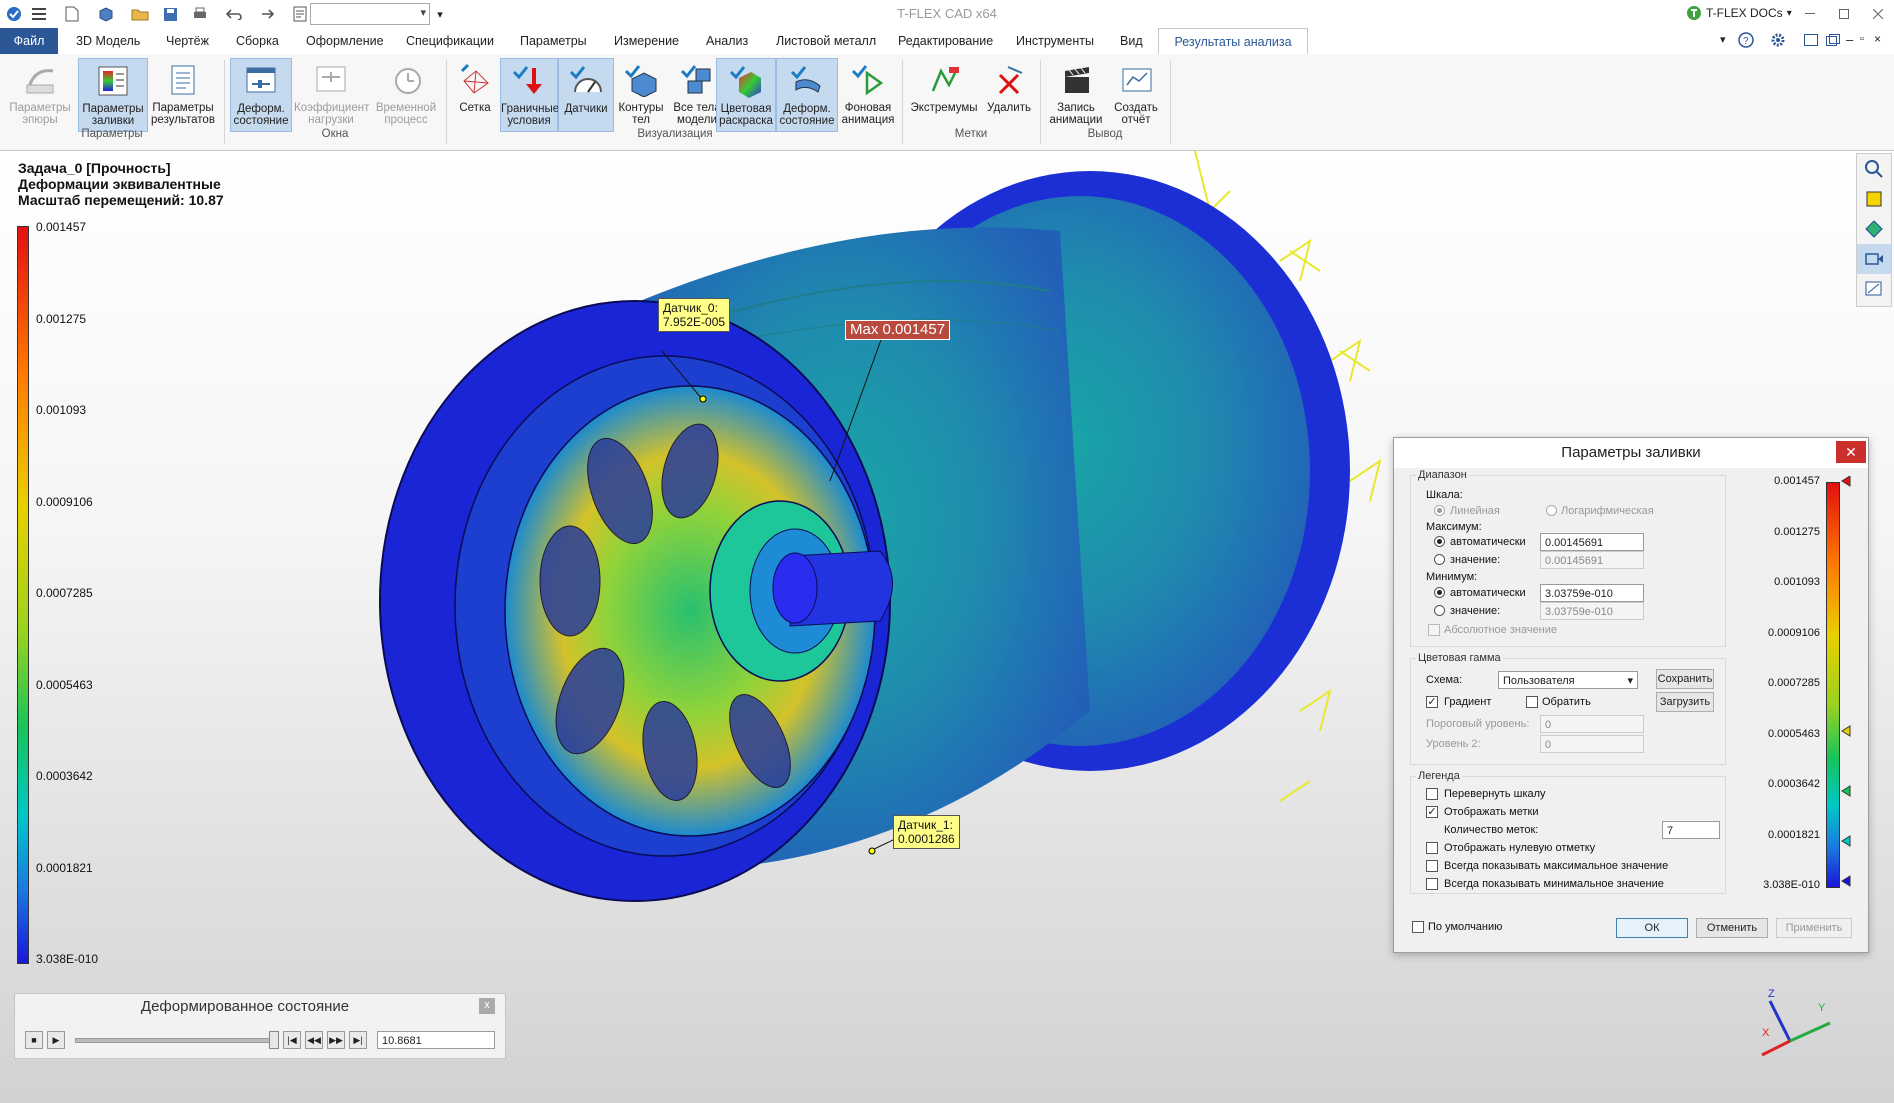 This screenshot has height=1103, width=1894. What do you see at coordinates (1874, 289) in the screenshot?
I see `camera-settings-icon` at bounding box center [1874, 289].